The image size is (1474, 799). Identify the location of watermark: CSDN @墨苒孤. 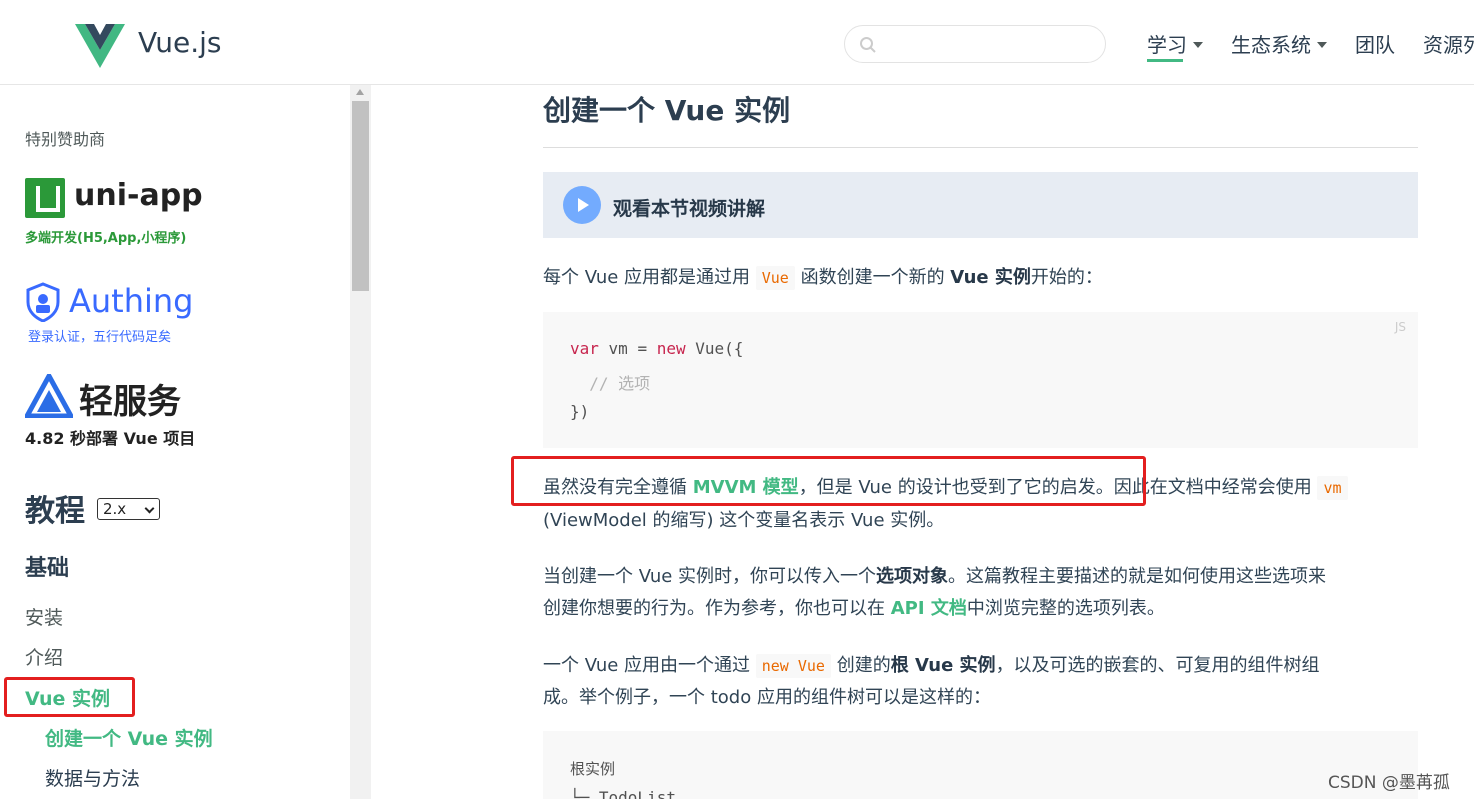
(1389, 783).